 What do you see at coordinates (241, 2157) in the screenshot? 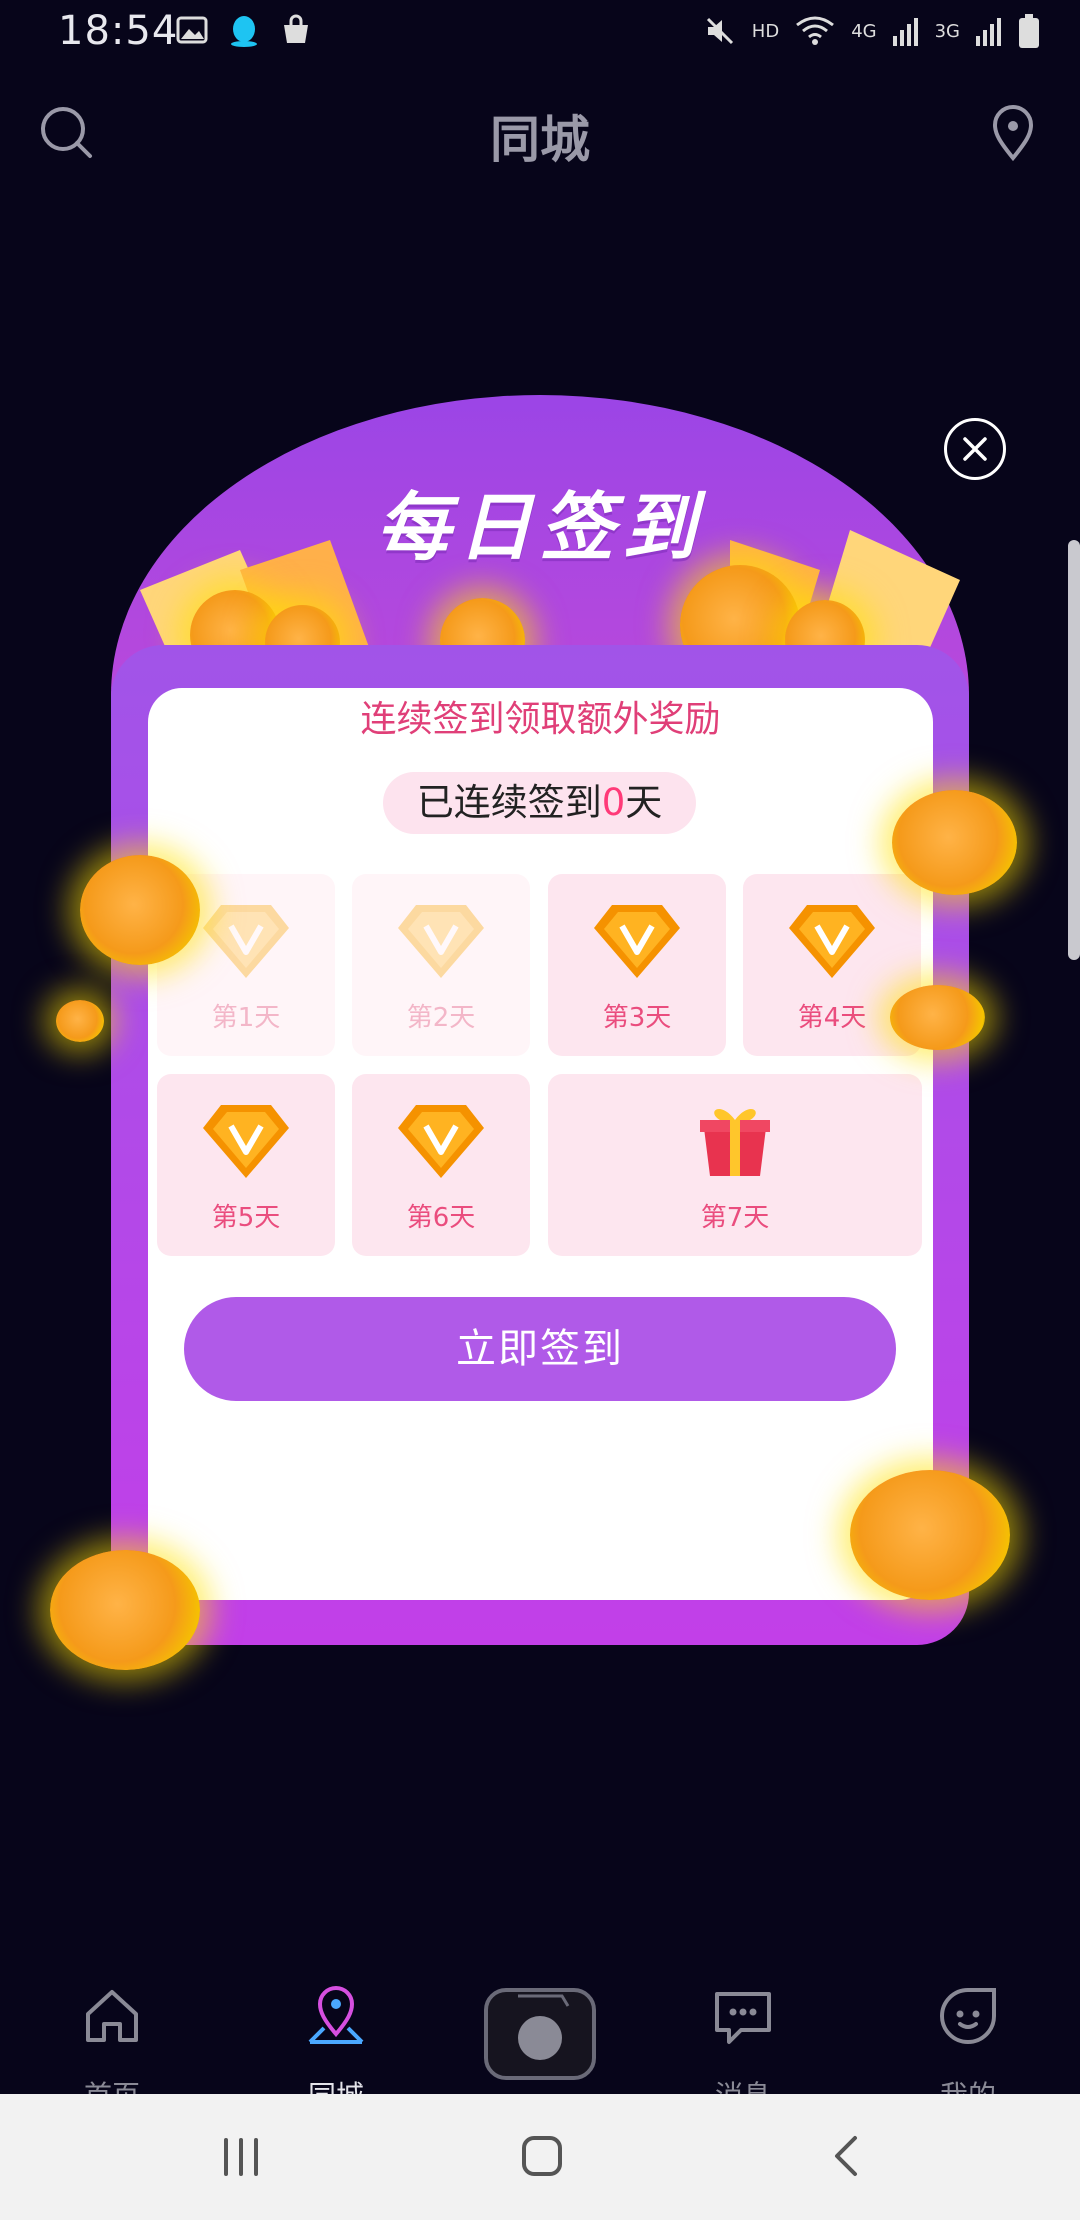
I see `recent-apps-icon` at bounding box center [241, 2157].